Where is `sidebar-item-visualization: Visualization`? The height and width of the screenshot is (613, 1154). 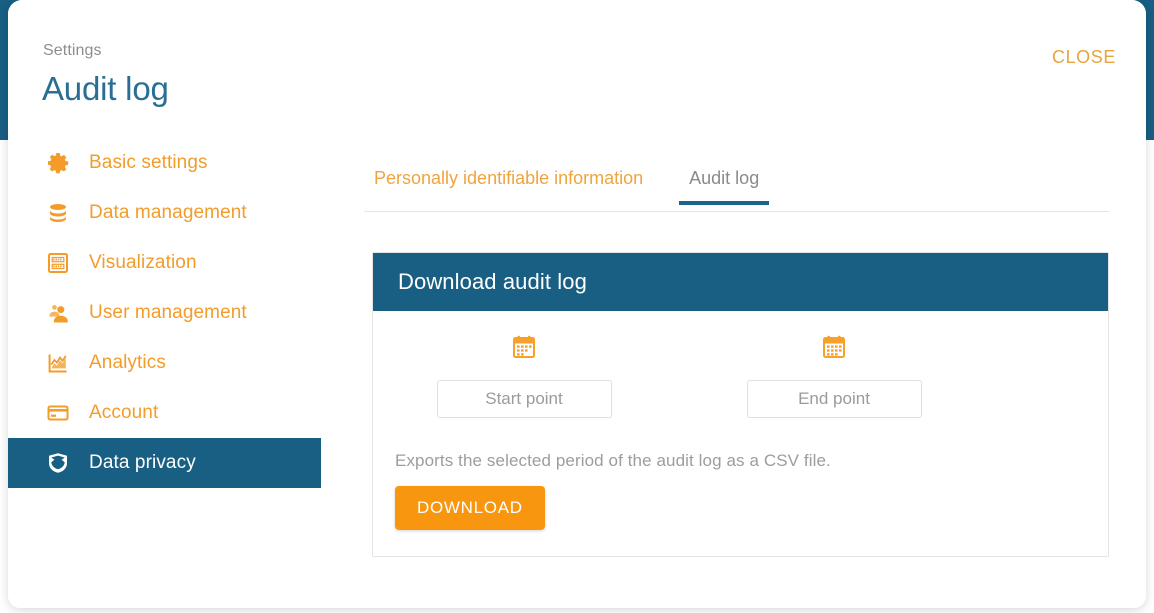
sidebar-item-visualization: Visualization is located at coordinates (164, 263).